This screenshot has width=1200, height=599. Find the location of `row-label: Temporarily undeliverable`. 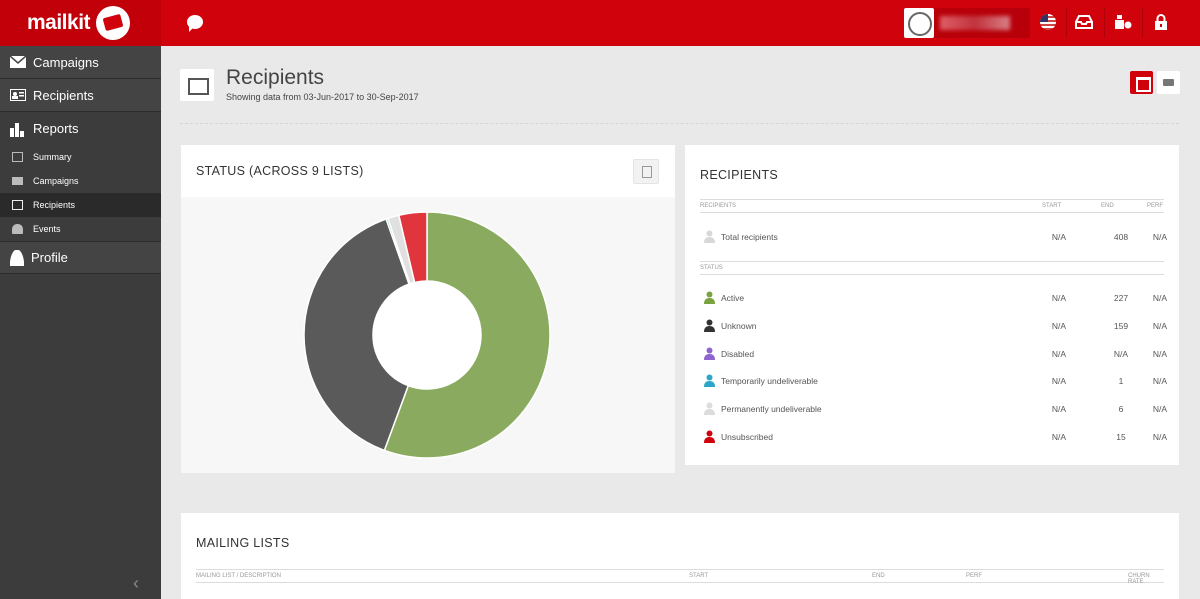

row-label: Temporarily undeliverable is located at coordinates (769, 381).